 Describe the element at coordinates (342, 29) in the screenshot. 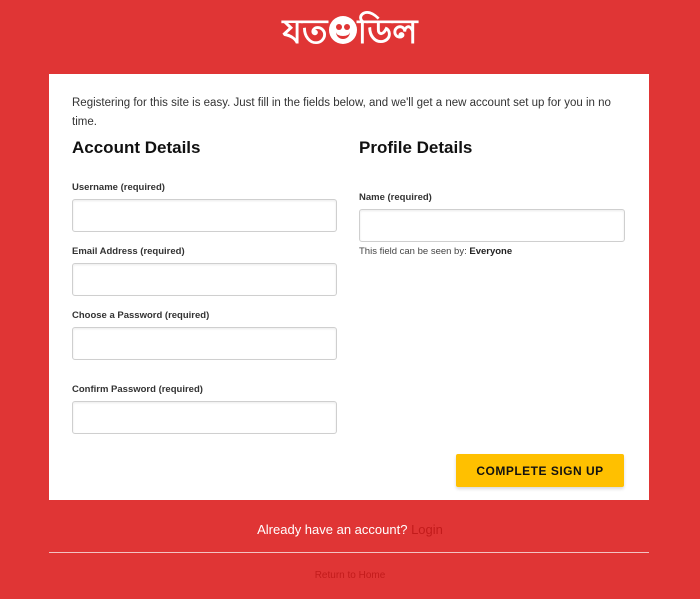

I see `smiley-icon` at that location.